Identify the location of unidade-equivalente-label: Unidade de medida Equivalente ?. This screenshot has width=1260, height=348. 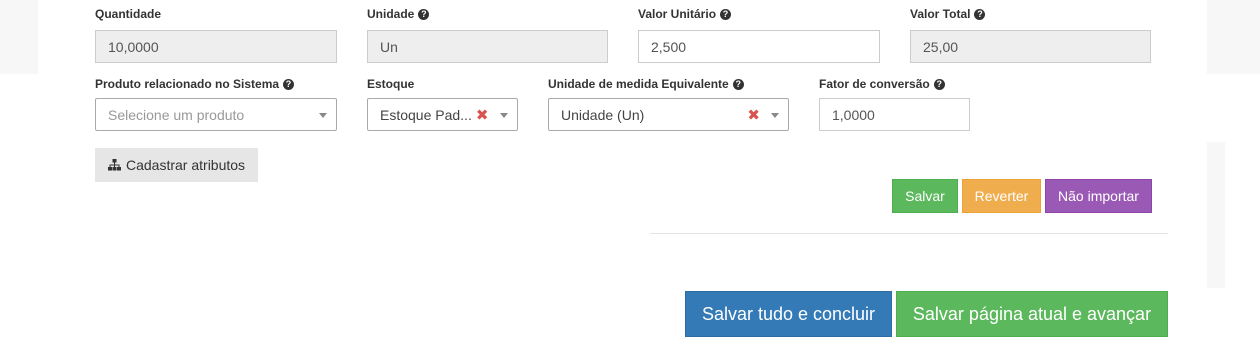
(646, 84).